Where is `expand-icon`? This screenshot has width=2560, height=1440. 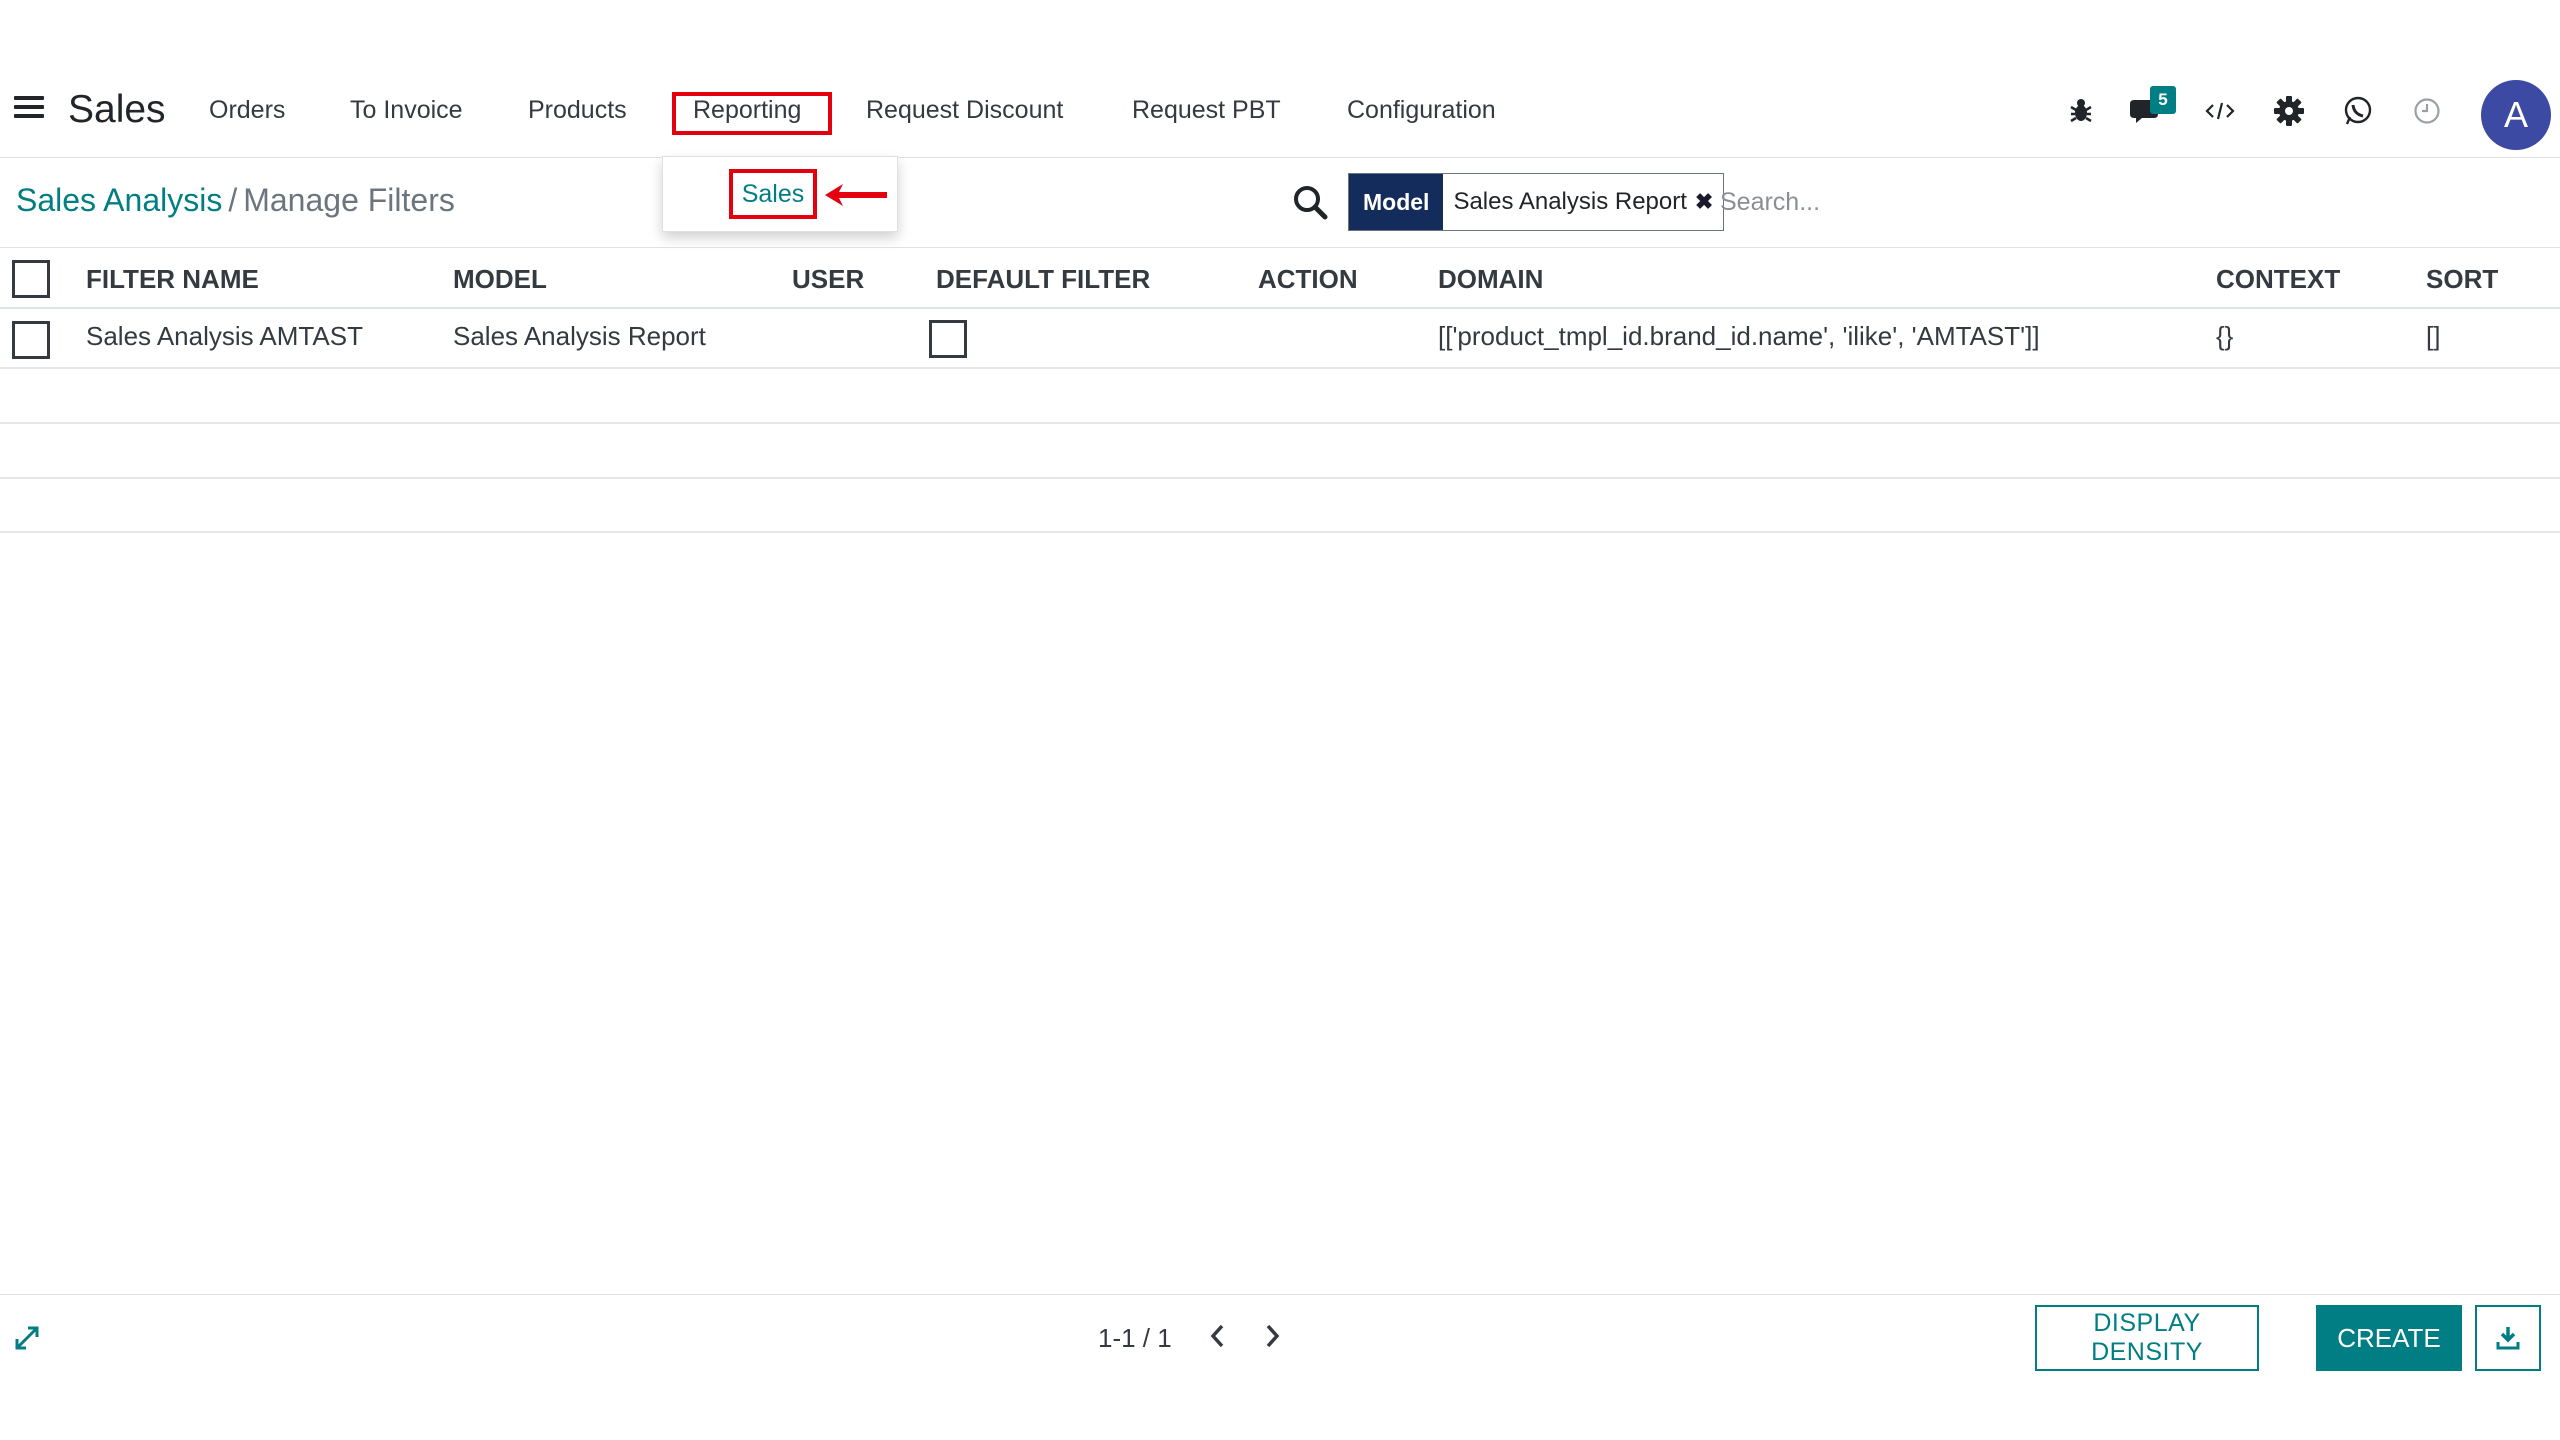
expand-icon is located at coordinates (27, 1338).